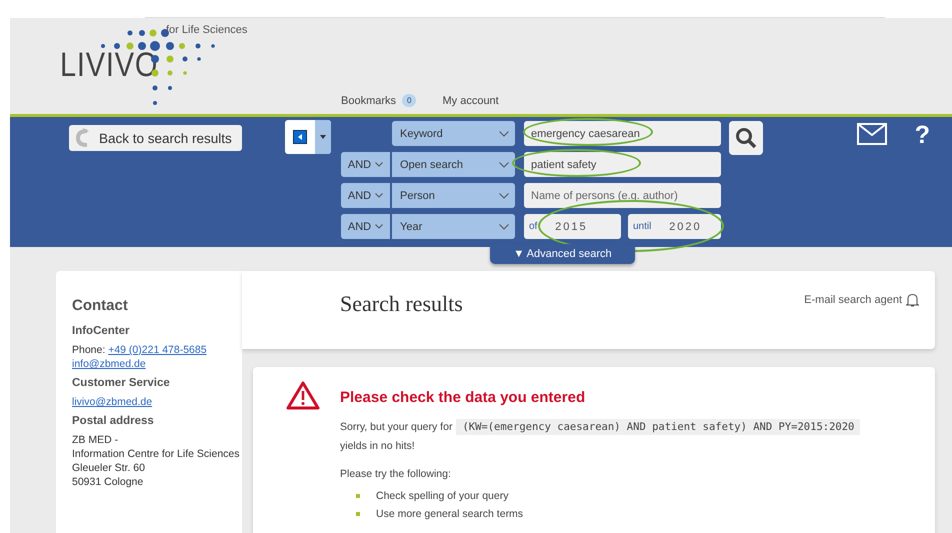 The image size is (952, 533). I want to click on year-from-field: 2015, so click(571, 226).